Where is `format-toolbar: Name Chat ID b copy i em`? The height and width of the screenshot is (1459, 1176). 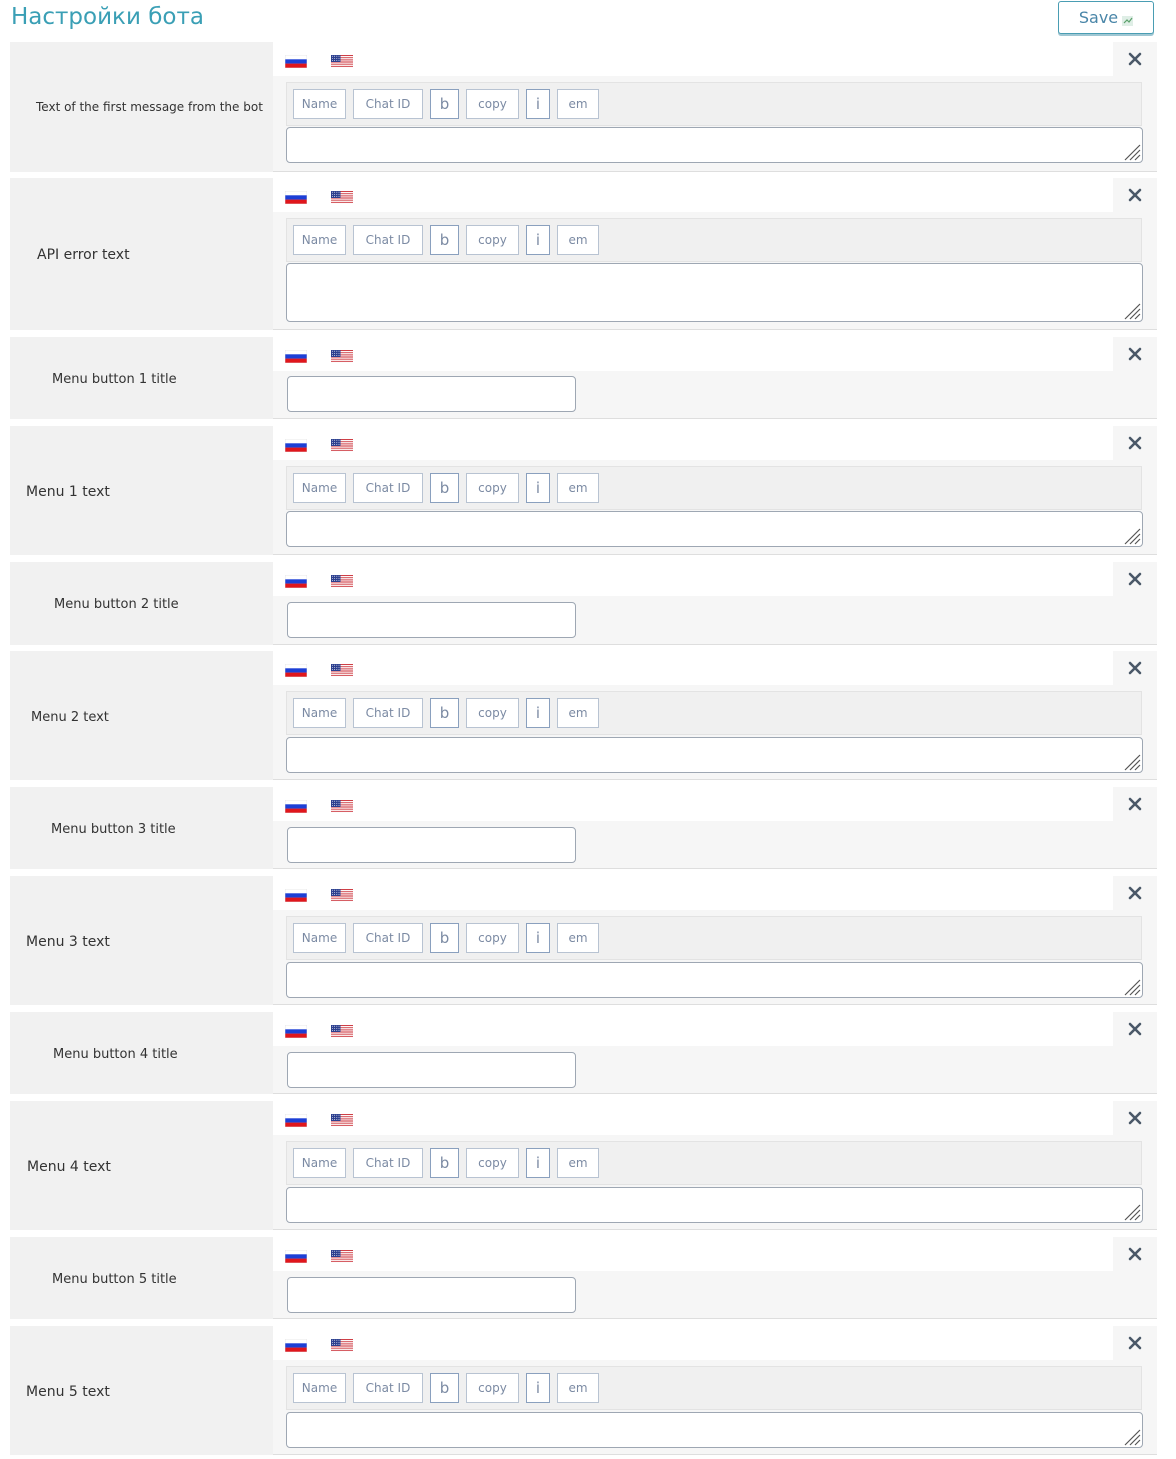
format-toolbar: Name Chat ID b copy i em is located at coordinates (714, 488).